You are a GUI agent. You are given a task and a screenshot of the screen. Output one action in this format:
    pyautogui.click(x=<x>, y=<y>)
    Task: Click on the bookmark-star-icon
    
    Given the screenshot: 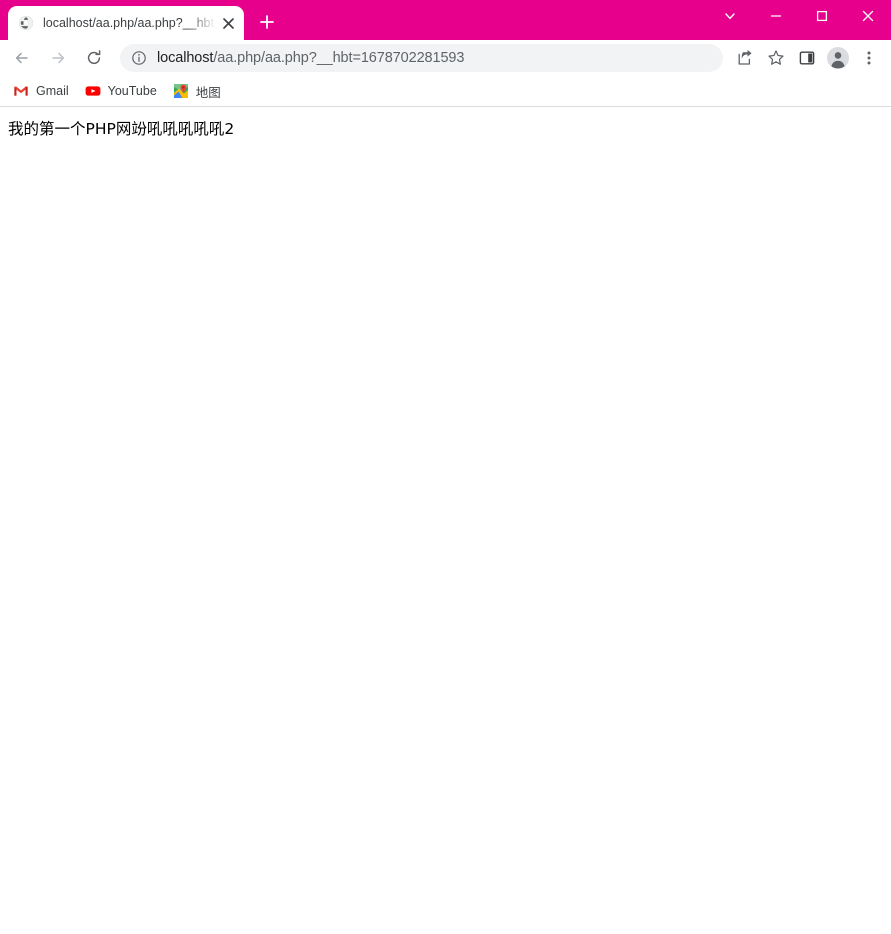 What is the action you would take?
    pyautogui.click(x=776, y=58)
    